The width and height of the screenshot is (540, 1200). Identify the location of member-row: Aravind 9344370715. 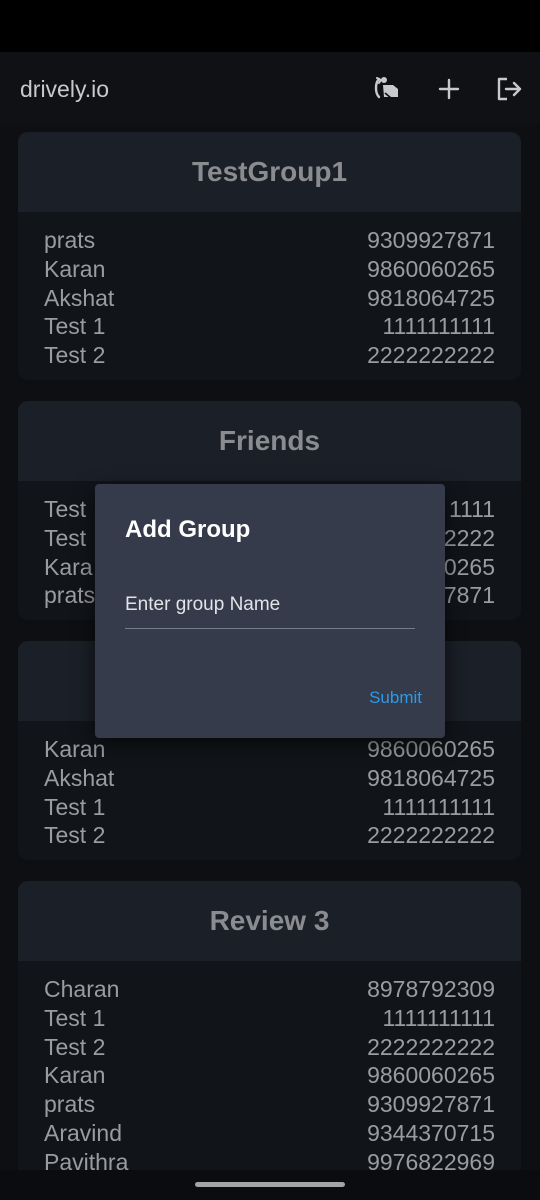
(269, 1133).